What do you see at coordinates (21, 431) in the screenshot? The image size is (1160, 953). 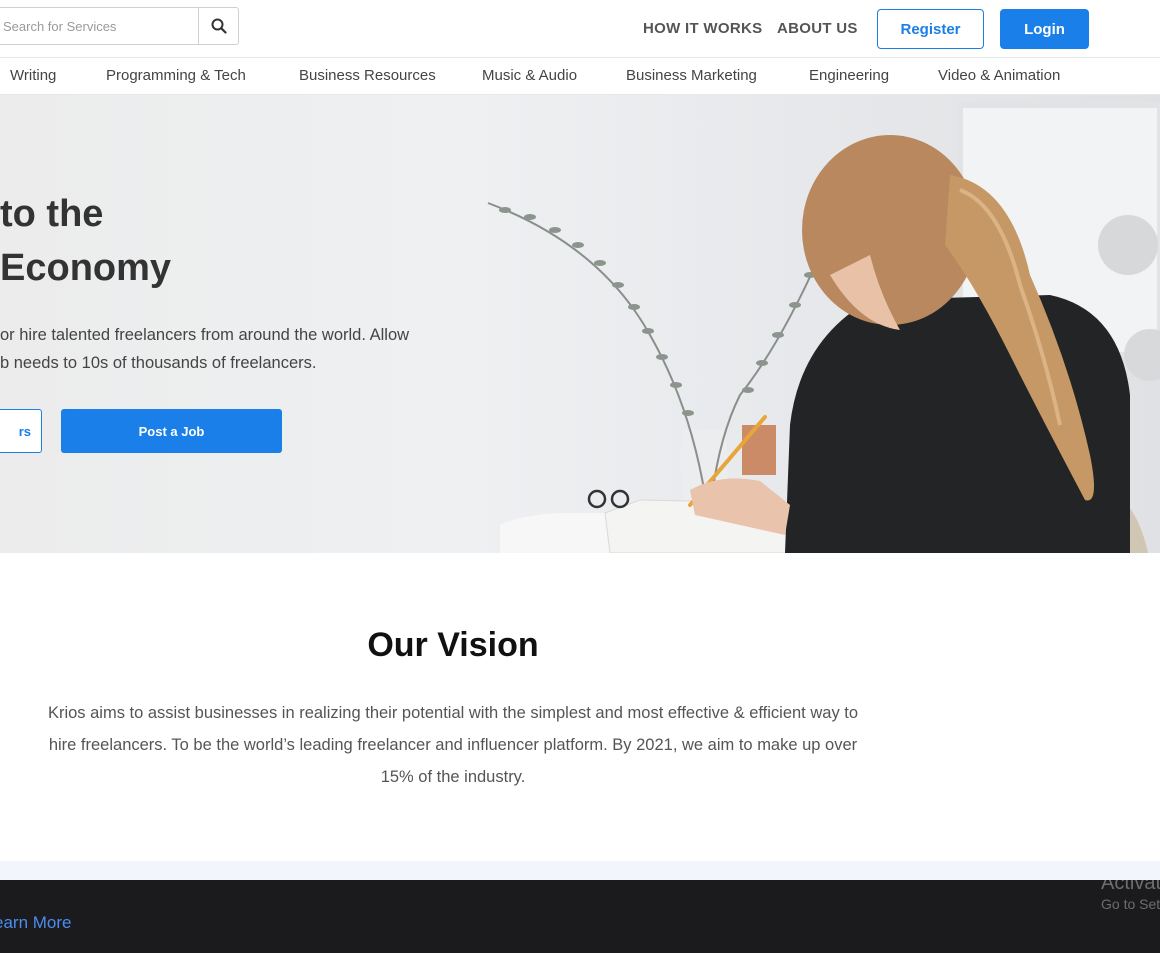 I see `find-freelancers-button: rs` at bounding box center [21, 431].